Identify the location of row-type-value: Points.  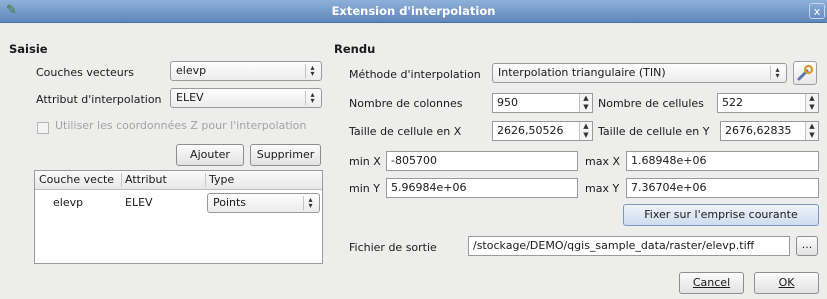
(230, 202).